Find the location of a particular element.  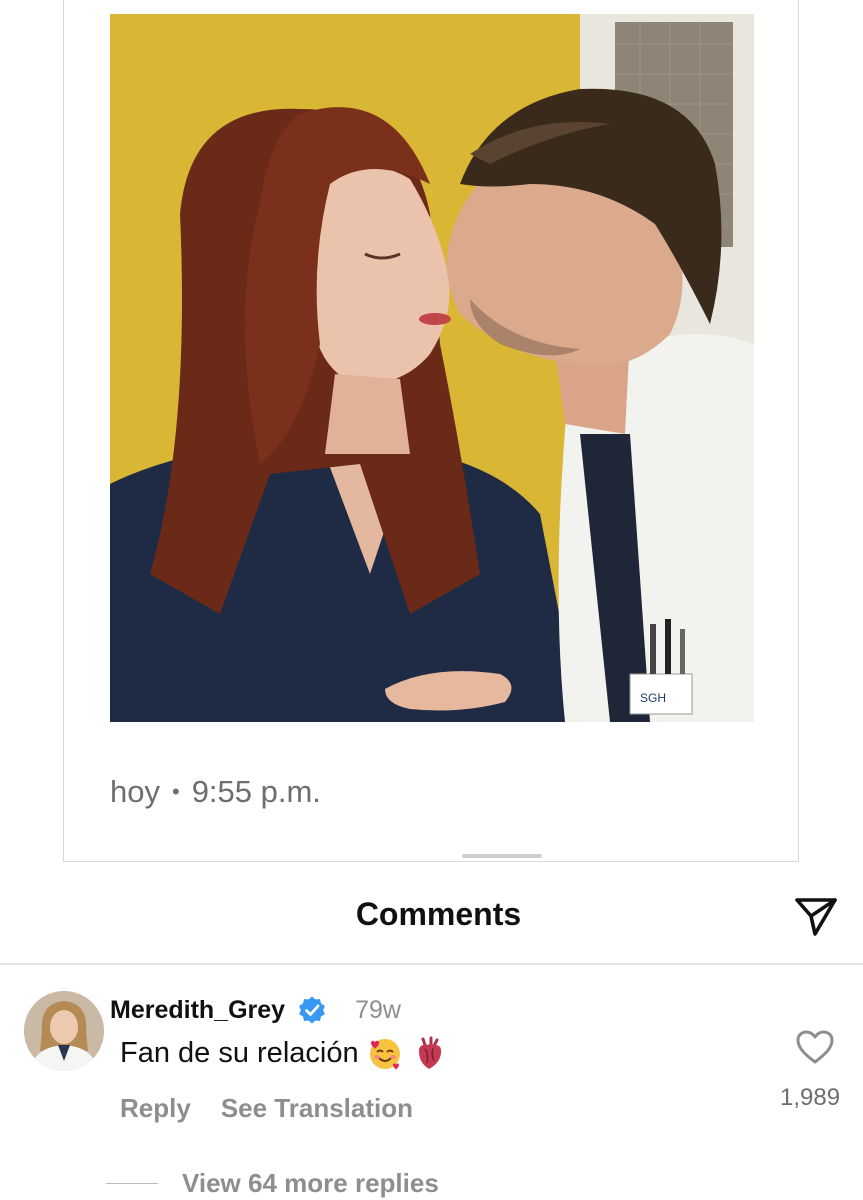

comment-timestamp: 79w is located at coordinates (378, 1009).